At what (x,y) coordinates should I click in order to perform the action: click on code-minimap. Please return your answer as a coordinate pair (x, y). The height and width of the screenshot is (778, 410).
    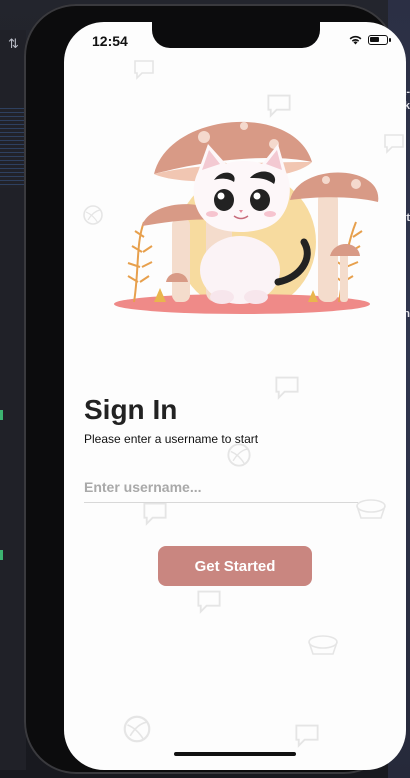
    Looking at the image, I should click on (13, 148).